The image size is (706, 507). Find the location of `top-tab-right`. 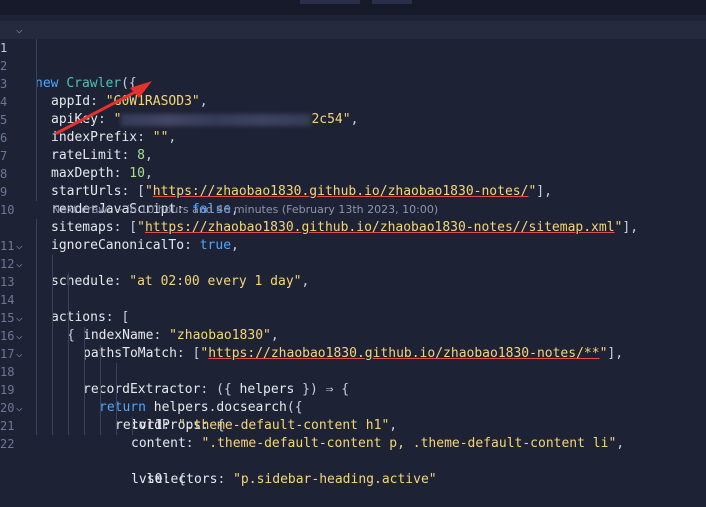

top-tab-right is located at coordinates (392, 2).